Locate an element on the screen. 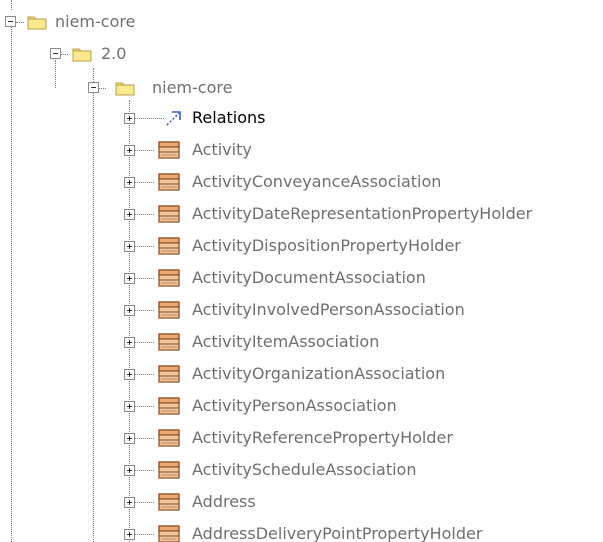  tree-node-item: ActivityPersonAssociation is located at coordinates (301, 406).